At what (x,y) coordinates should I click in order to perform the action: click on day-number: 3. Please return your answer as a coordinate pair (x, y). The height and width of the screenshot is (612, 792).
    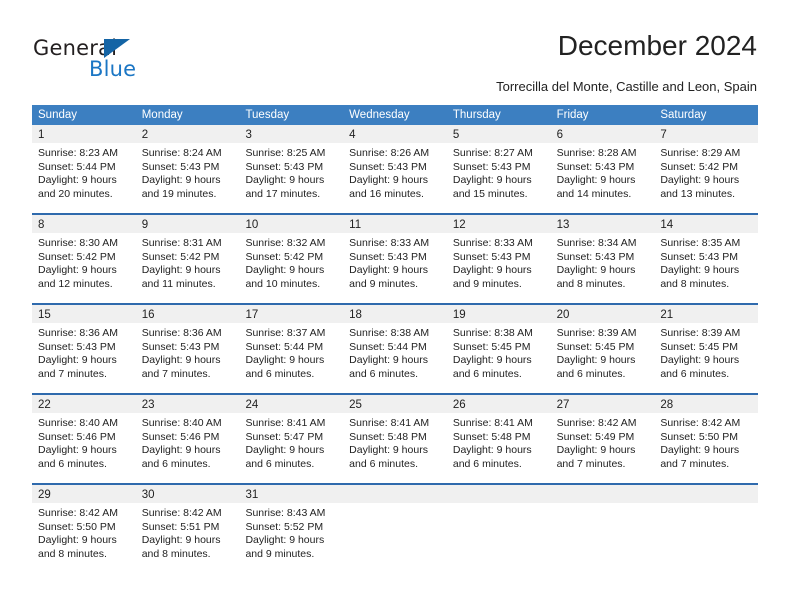
    Looking at the image, I should click on (248, 135).